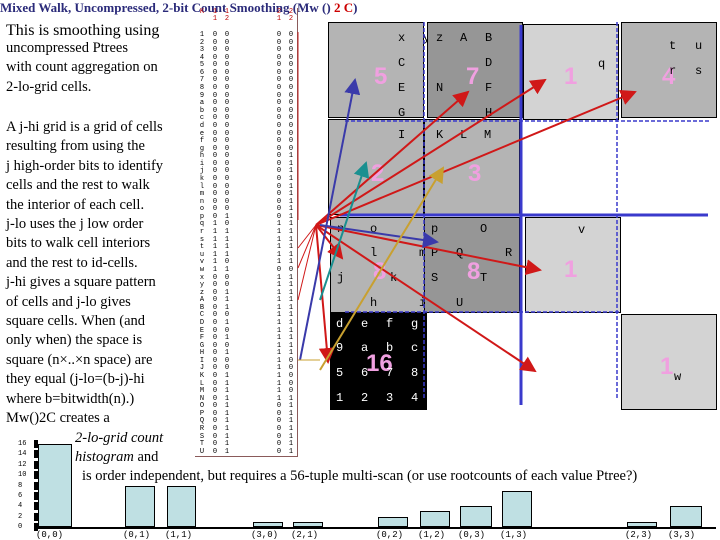 The image size is (720, 540). What do you see at coordinates (682, 535) in the screenshot?
I see `x-tick-label: (3,3)` at bounding box center [682, 535].